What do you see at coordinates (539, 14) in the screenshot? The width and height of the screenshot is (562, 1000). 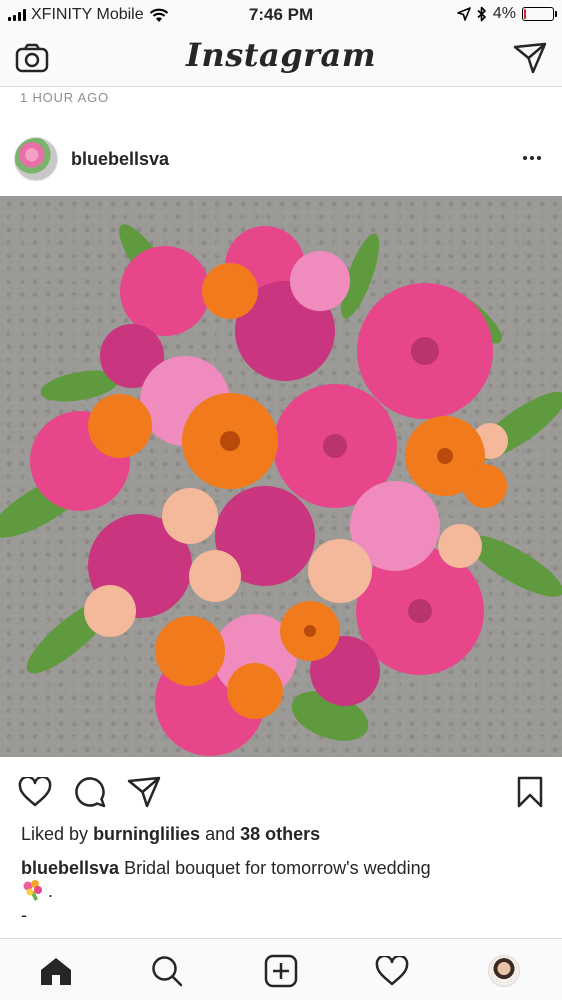 I see `battery-icon` at bounding box center [539, 14].